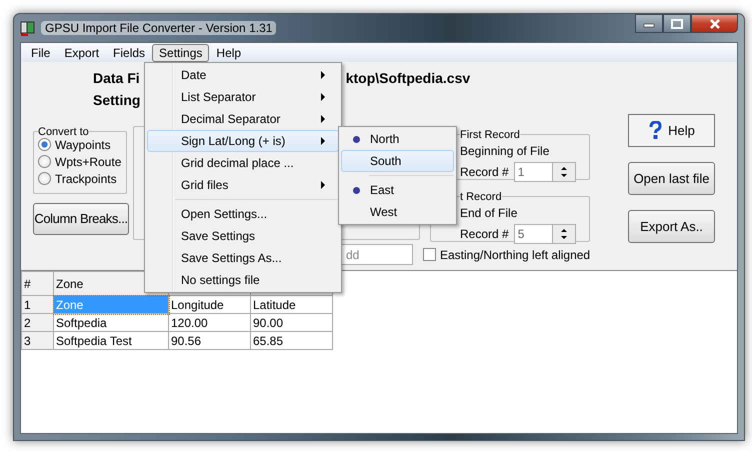 This screenshot has width=752, height=458. Describe the element at coordinates (243, 119) in the screenshot. I see `menu-item: Decimal Separator` at that location.